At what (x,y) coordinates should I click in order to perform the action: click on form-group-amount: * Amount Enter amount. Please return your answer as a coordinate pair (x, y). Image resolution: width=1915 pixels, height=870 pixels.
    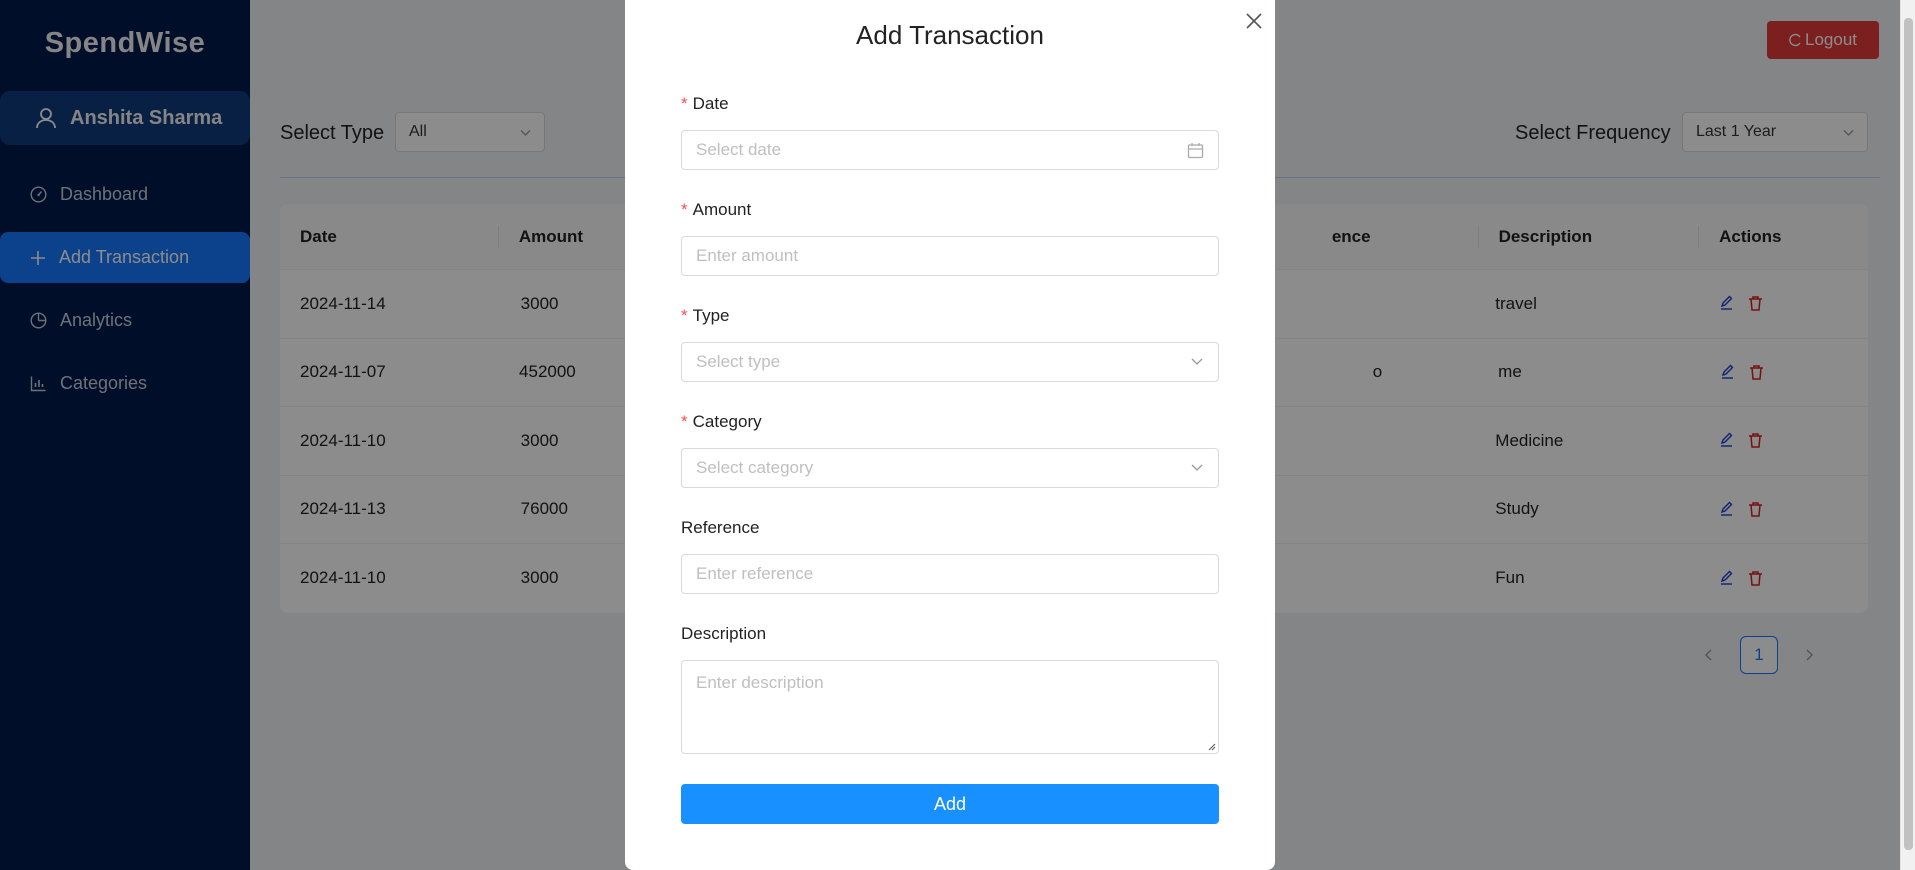
    Looking at the image, I should click on (950, 237).